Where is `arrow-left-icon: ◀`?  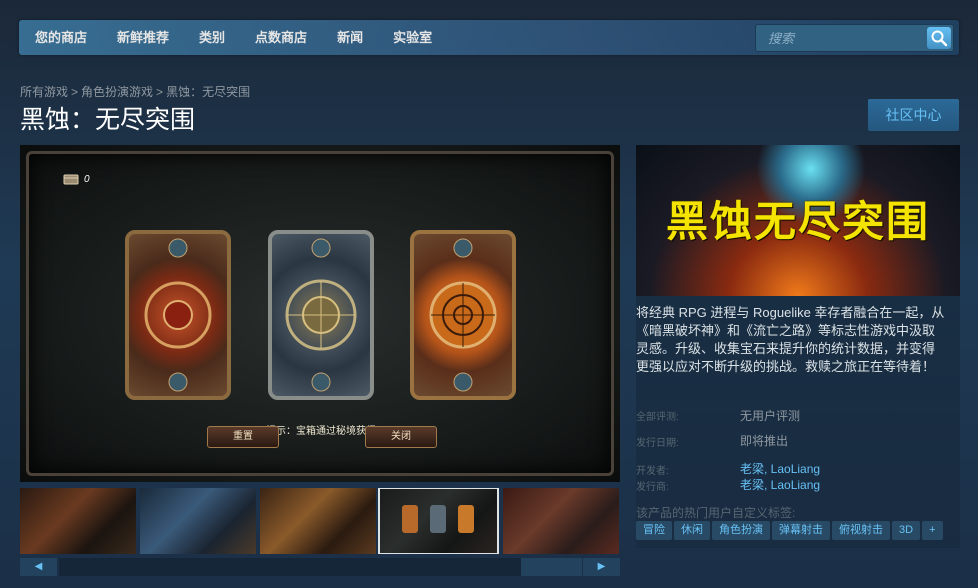
arrow-left-icon: ◀ is located at coordinates (38, 566).